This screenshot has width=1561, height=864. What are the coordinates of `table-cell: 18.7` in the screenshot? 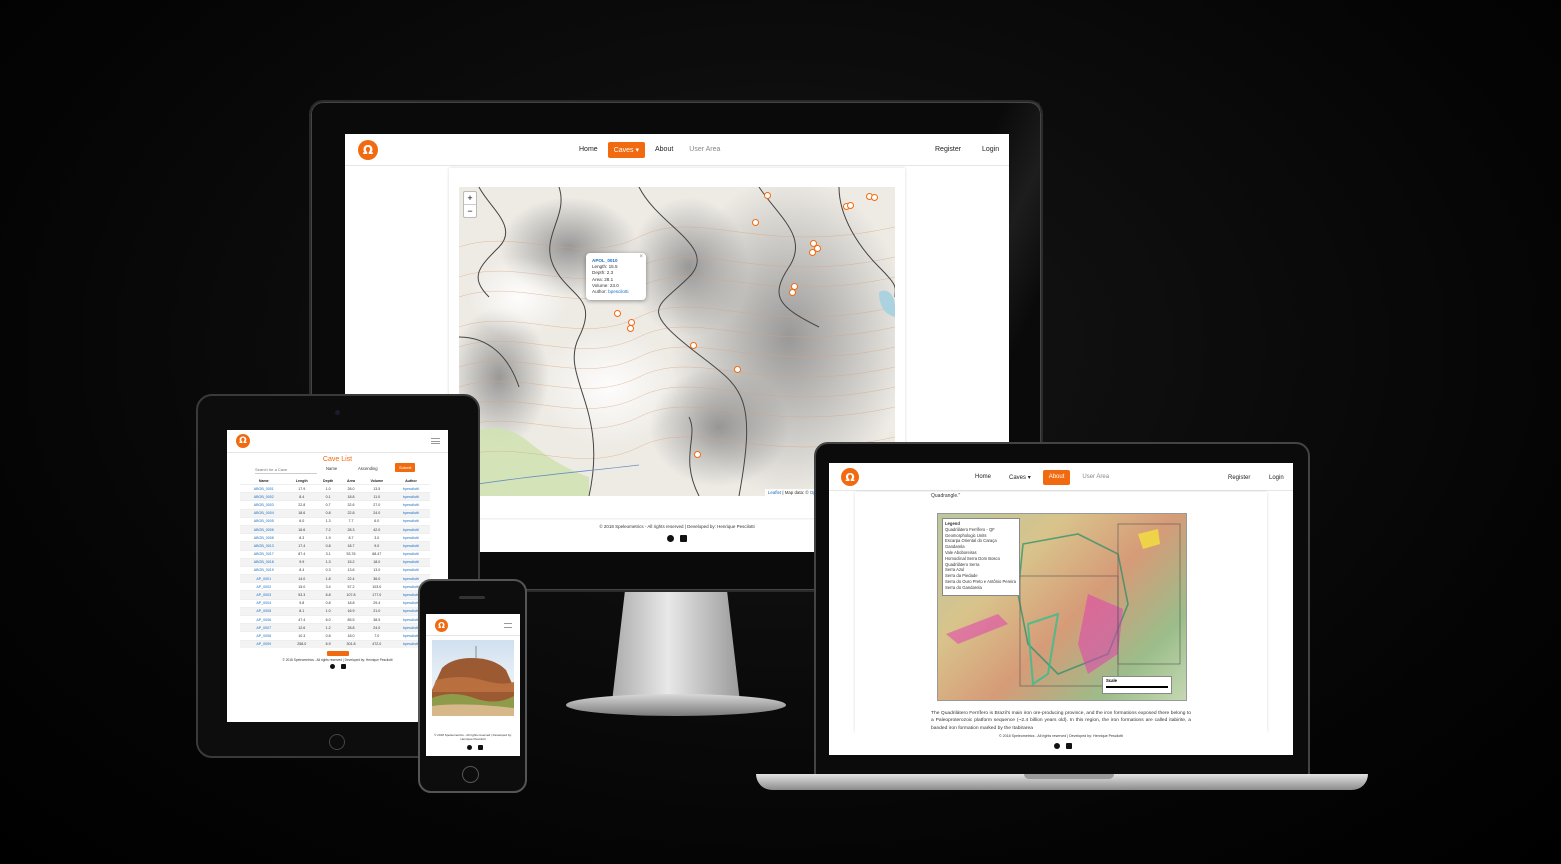 It's located at (351, 545).